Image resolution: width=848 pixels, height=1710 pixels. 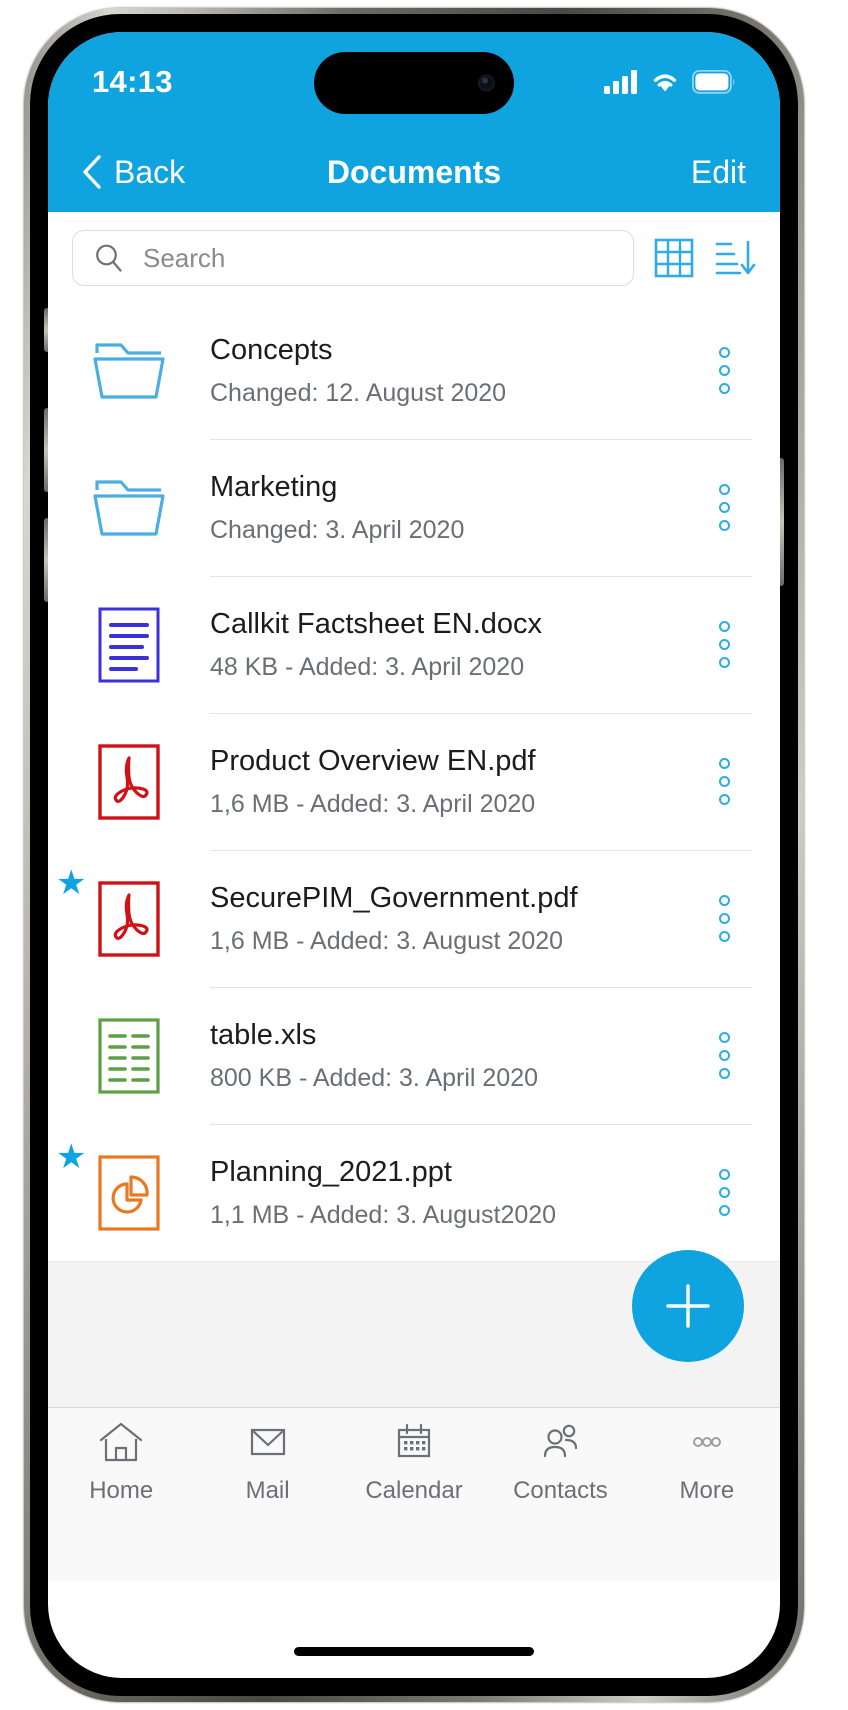 What do you see at coordinates (358, 392) in the screenshot?
I see `file-meta: Changed: 12. August 2020` at bounding box center [358, 392].